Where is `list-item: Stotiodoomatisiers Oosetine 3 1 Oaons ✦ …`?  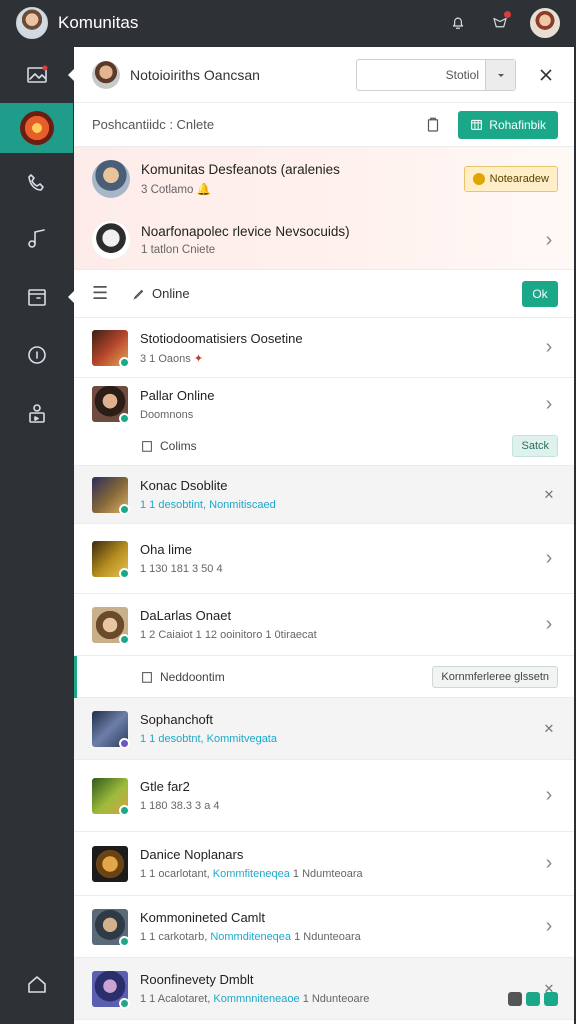
list-item: Stotiodoomatisiers Oosetine 3 1 Oaons ✦ … is located at coordinates (324, 348).